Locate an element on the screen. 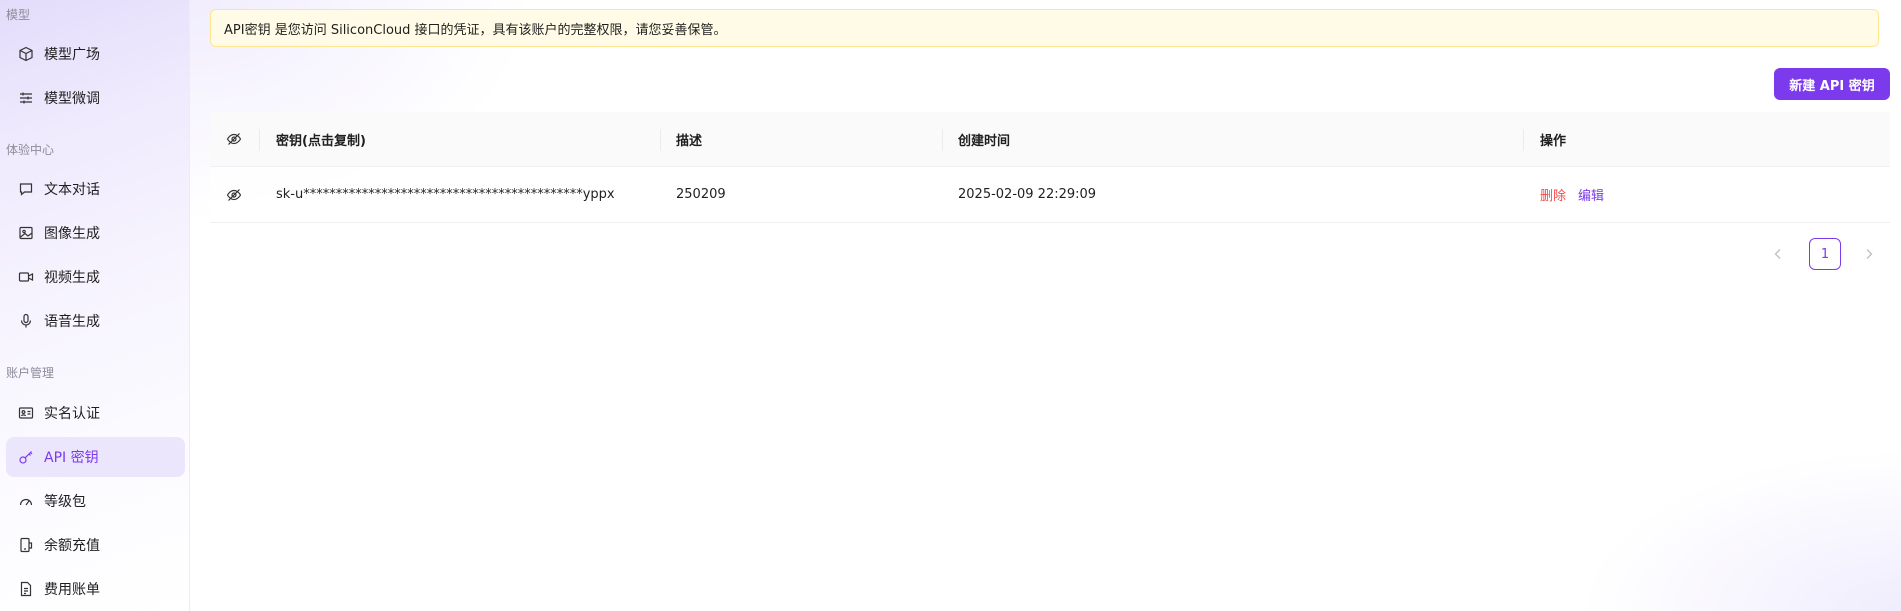 The image size is (1901, 611). gauge-icon is located at coordinates (26, 501).